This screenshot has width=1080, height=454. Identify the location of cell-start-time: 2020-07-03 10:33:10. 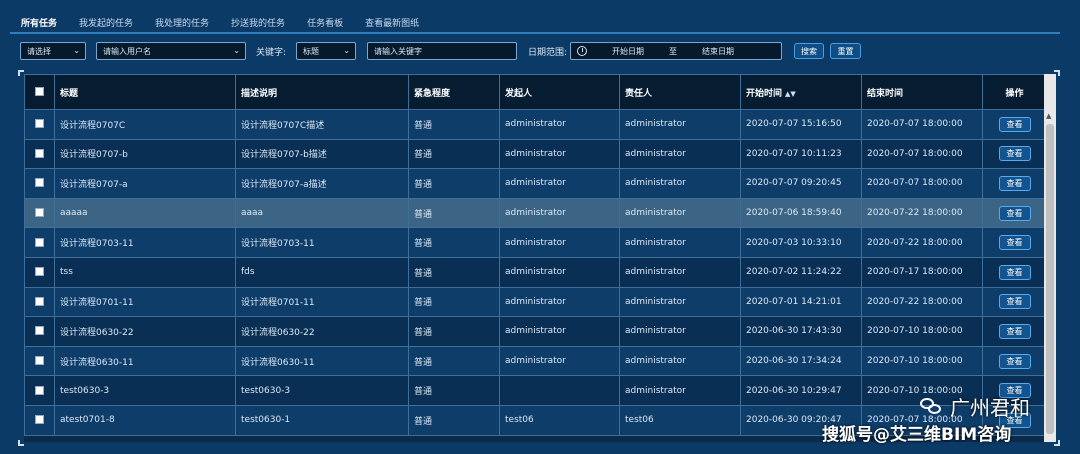
(801, 242).